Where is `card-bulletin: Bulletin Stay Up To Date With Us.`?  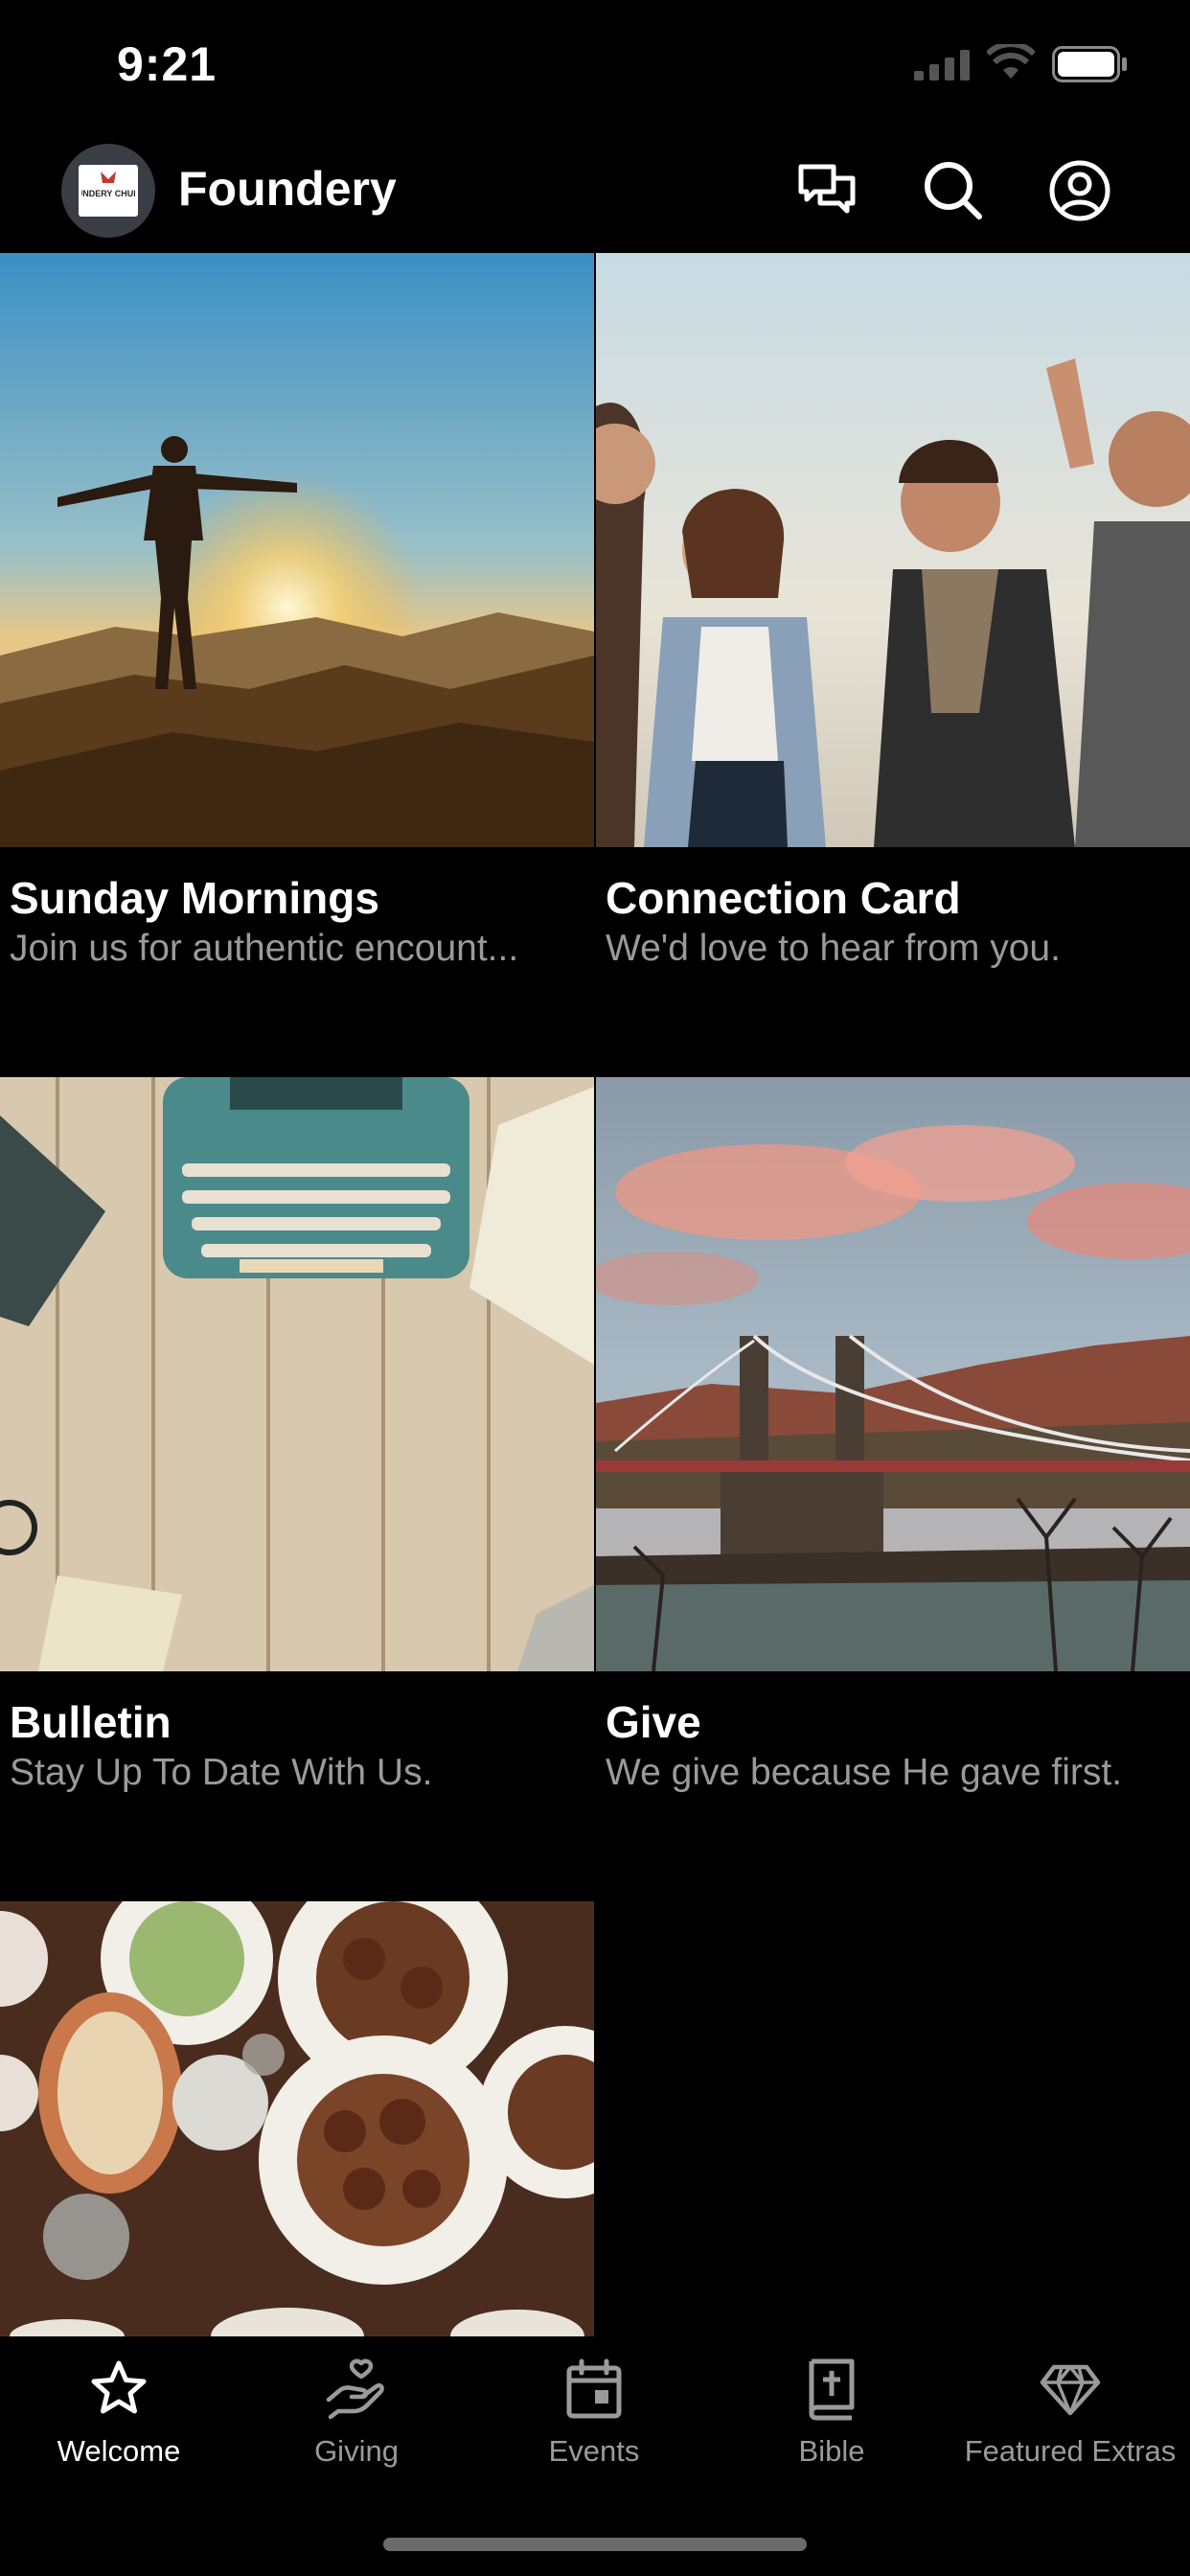
card-bulletin: Bulletin Stay Up To Date With Us. is located at coordinates (297, 1435).